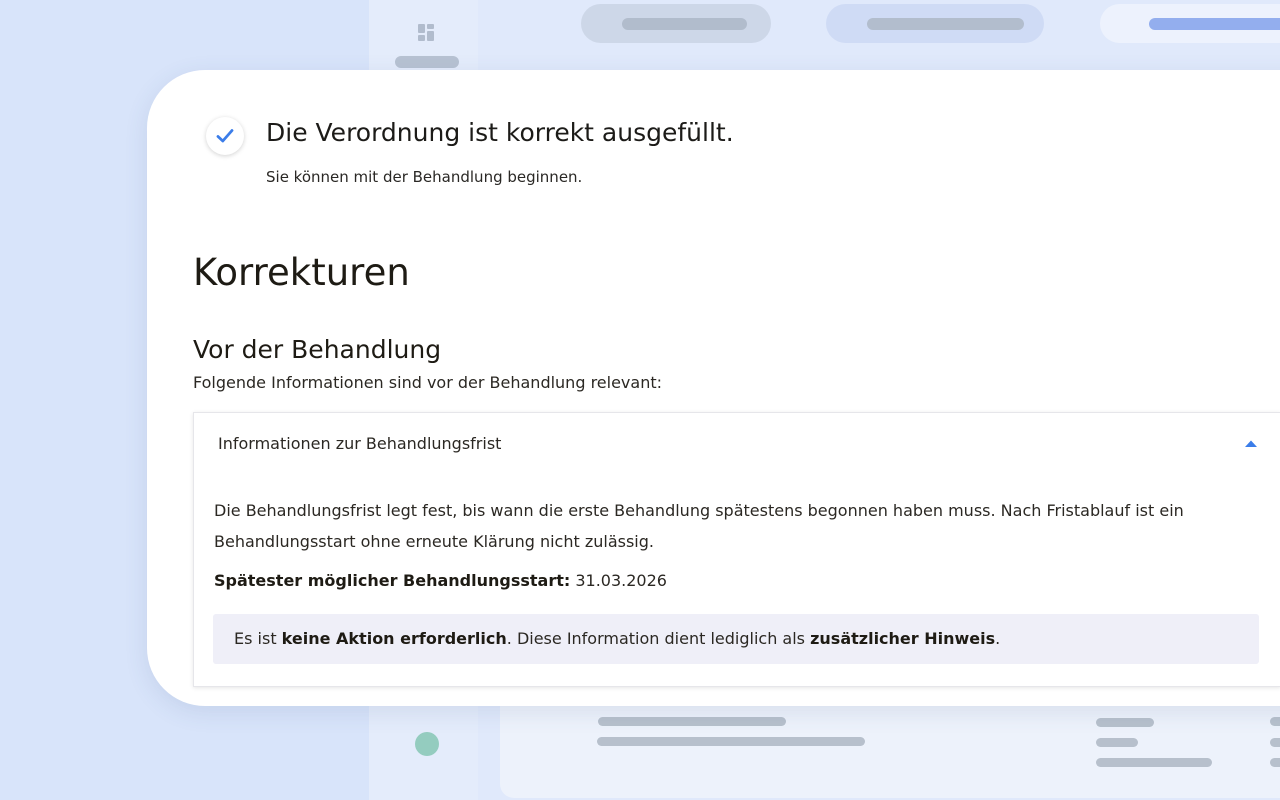 The image size is (1280, 800). What do you see at coordinates (1190, 23) in the screenshot?
I see `background-tab-active` at bounding box center [1190, 23].